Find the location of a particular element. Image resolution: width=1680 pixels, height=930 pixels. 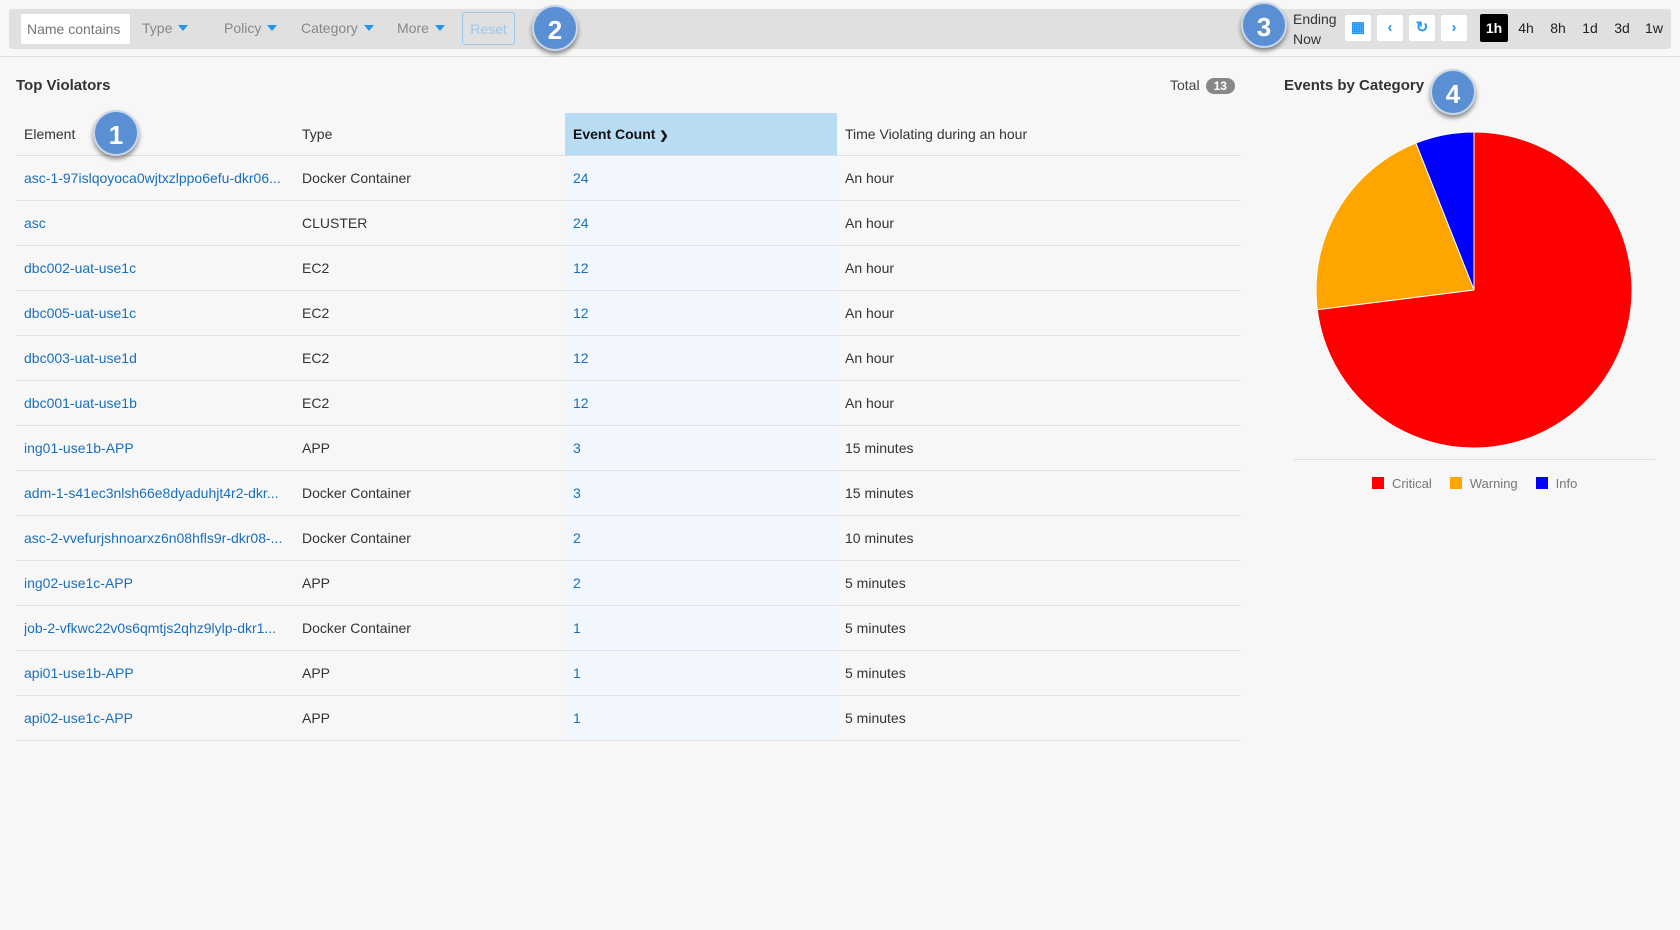

table-row: api02-use1c-APP APP 1 5 minutes is located at coordinates (628, 718).